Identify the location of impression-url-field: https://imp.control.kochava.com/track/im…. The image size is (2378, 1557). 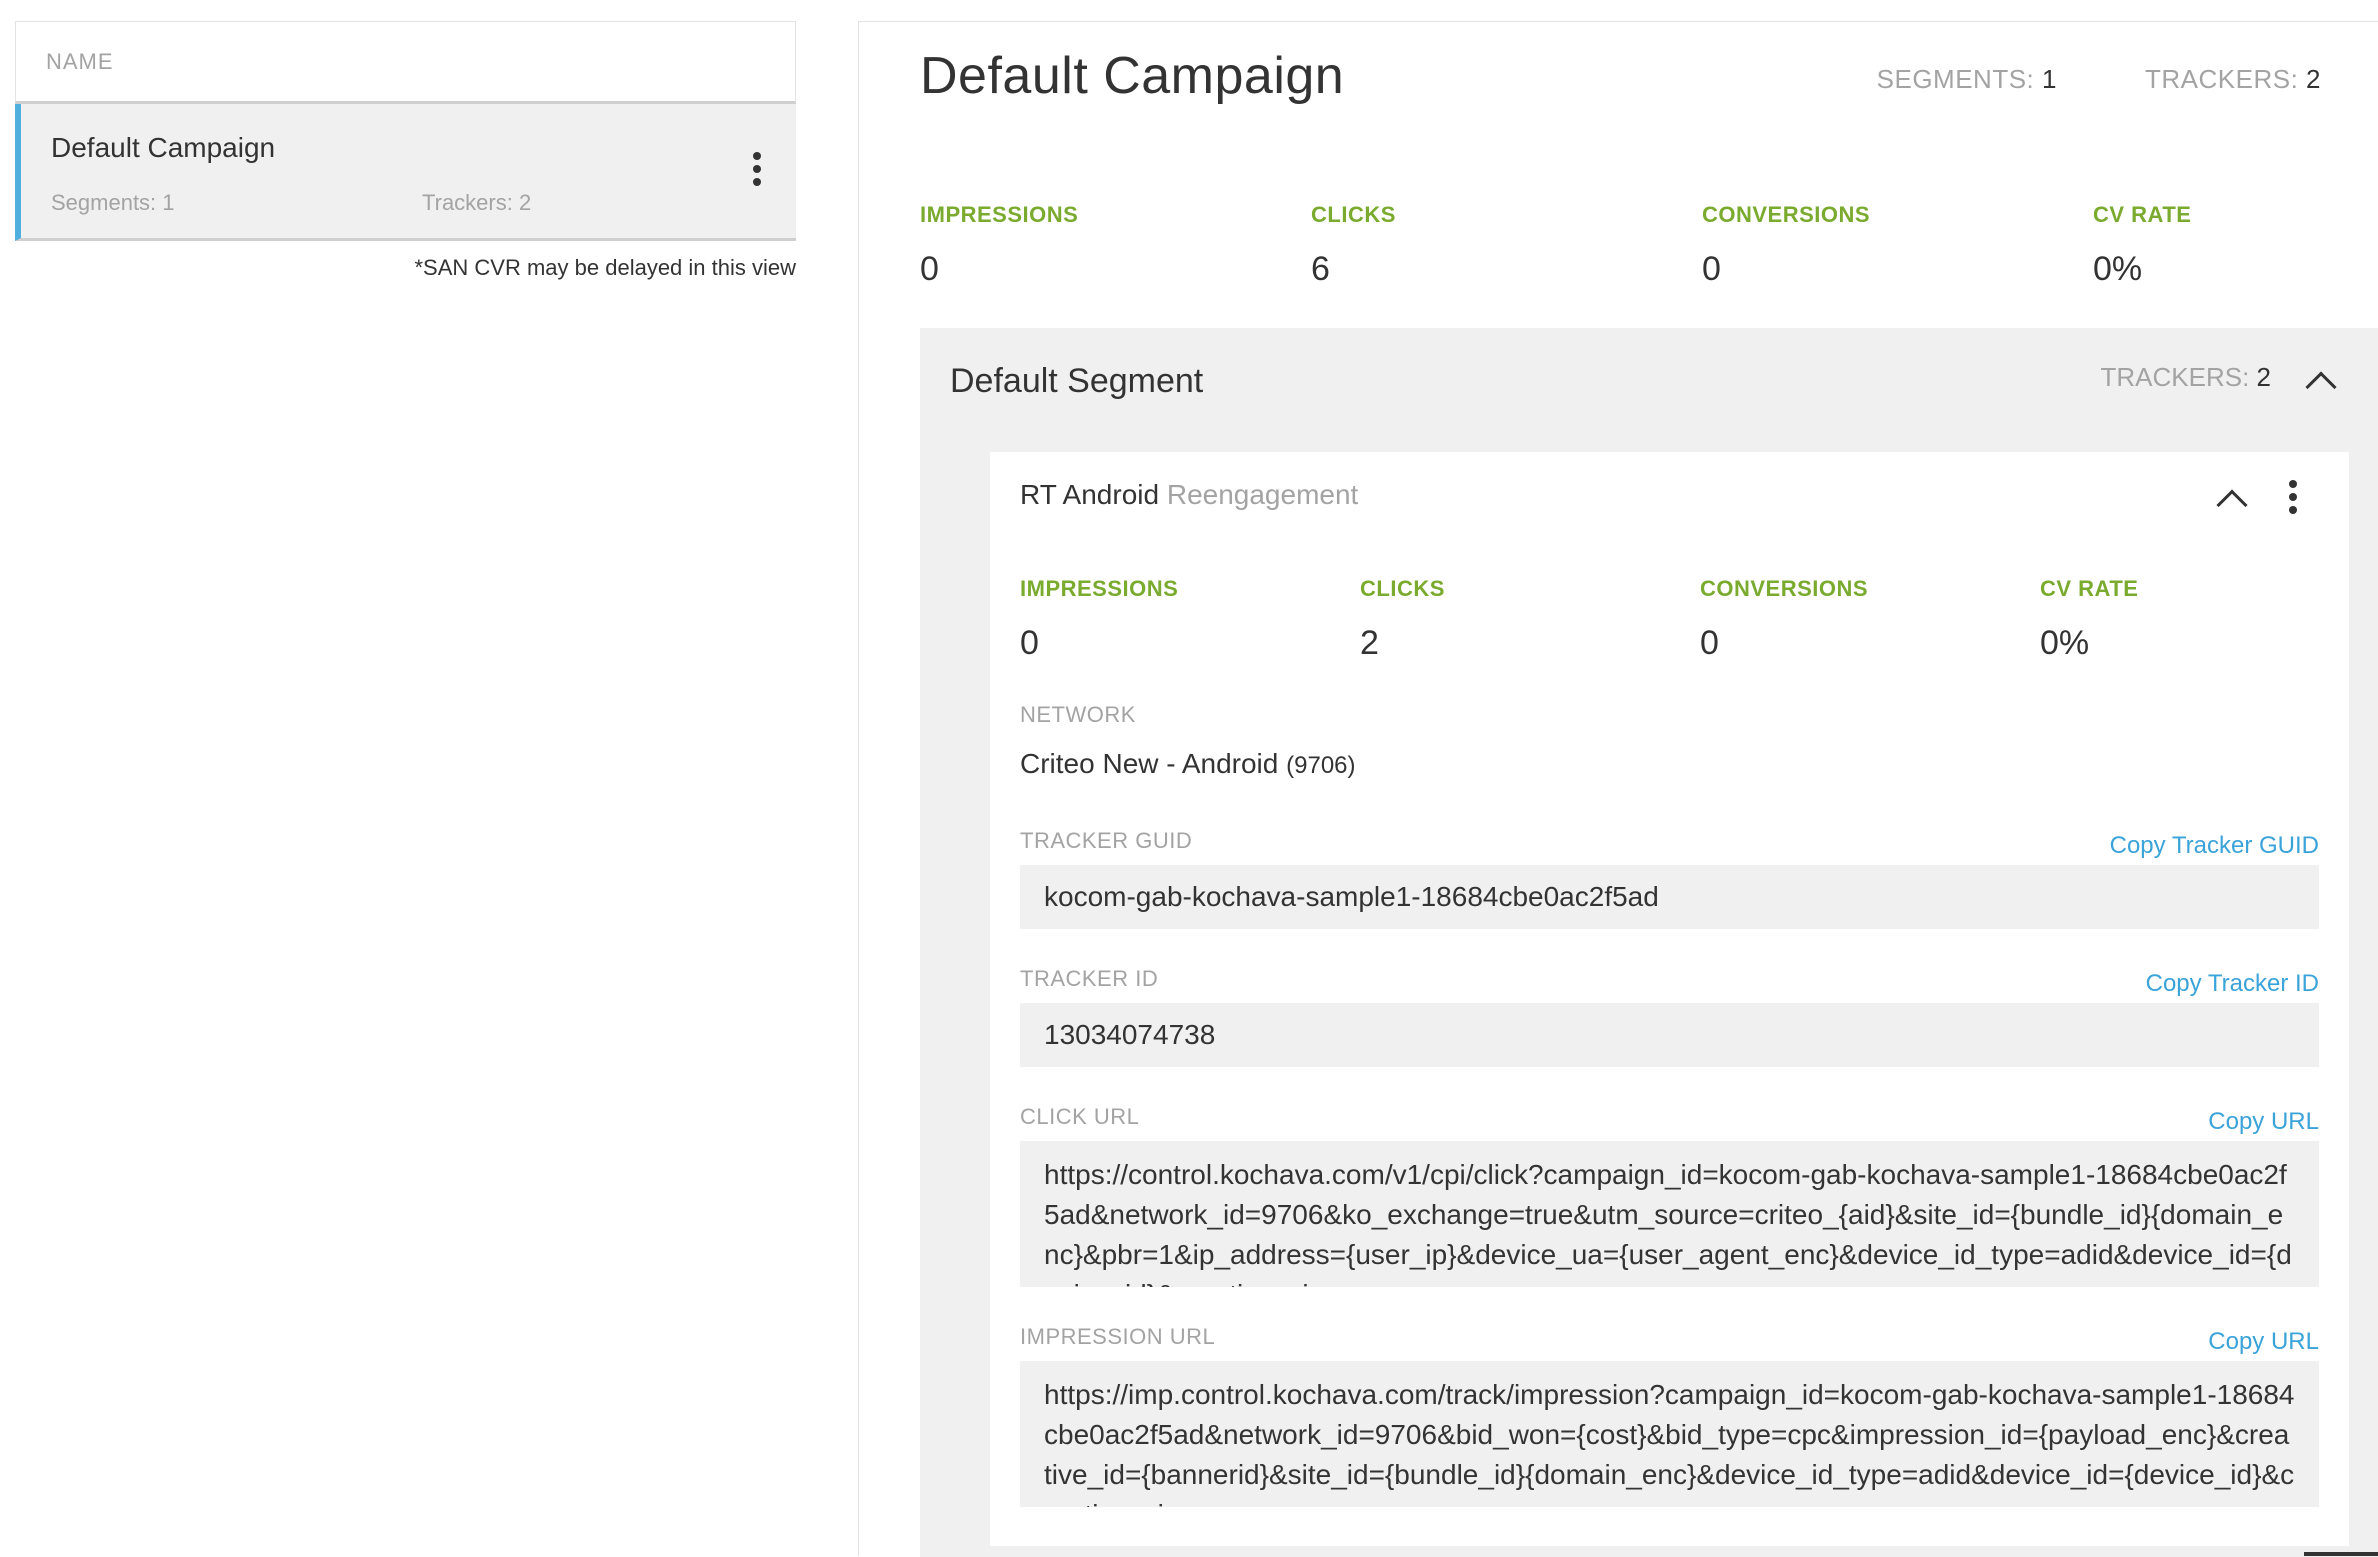
(1669, 1434).